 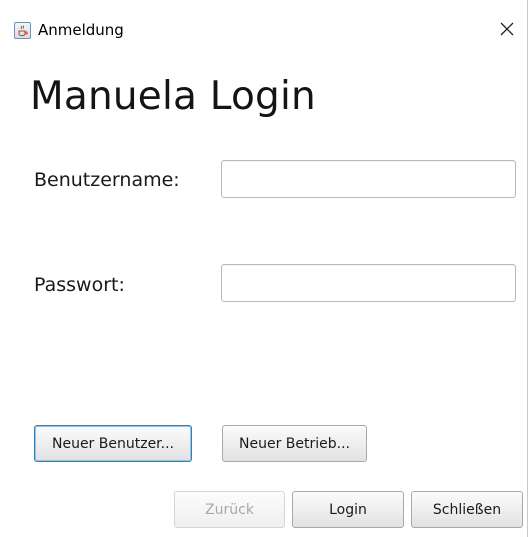 I want to click on password-label: Passwort:, so click(x=79, y=285).